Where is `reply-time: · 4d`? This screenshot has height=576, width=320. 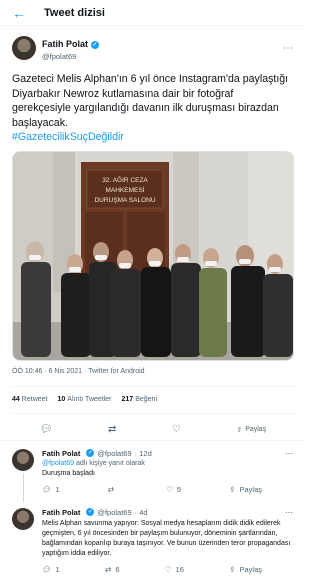
reply-time: · 4d is located at coordinates (141, 512).